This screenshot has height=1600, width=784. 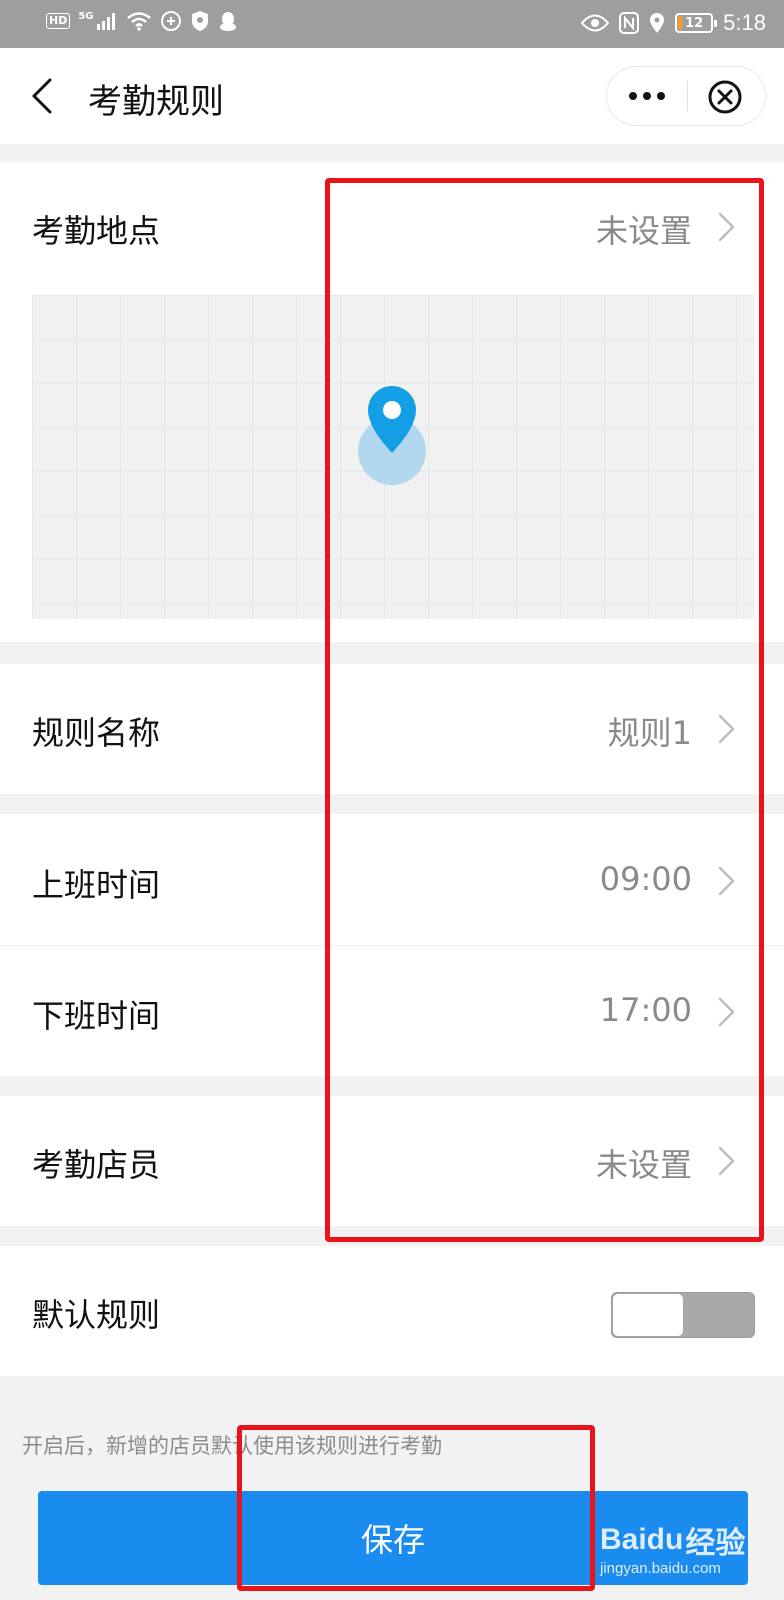 What do you see at coordinates (156, 102) in the screenshot?
I see `page-title: 考勤规则` at bounding box center [156, 102].